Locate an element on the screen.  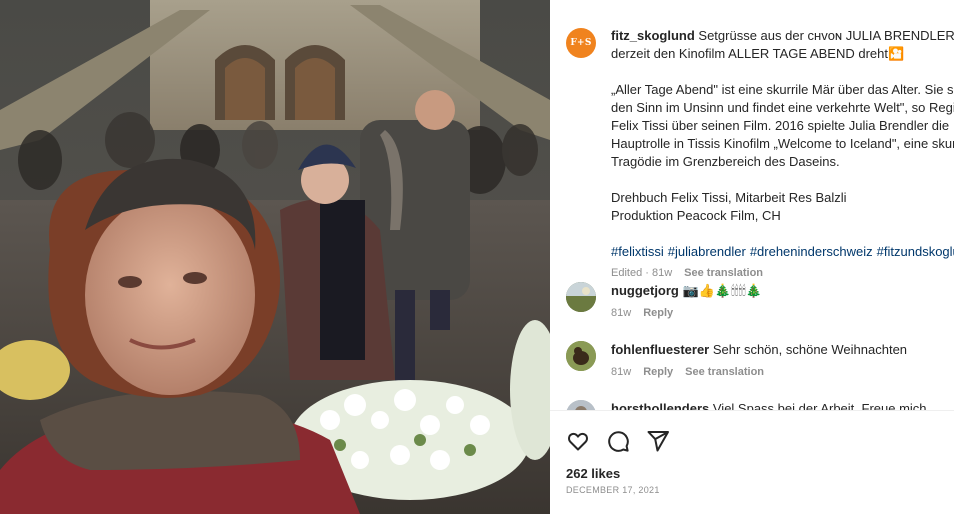
caption-edited: Edited · 81w is located at coordinates (642, 273).